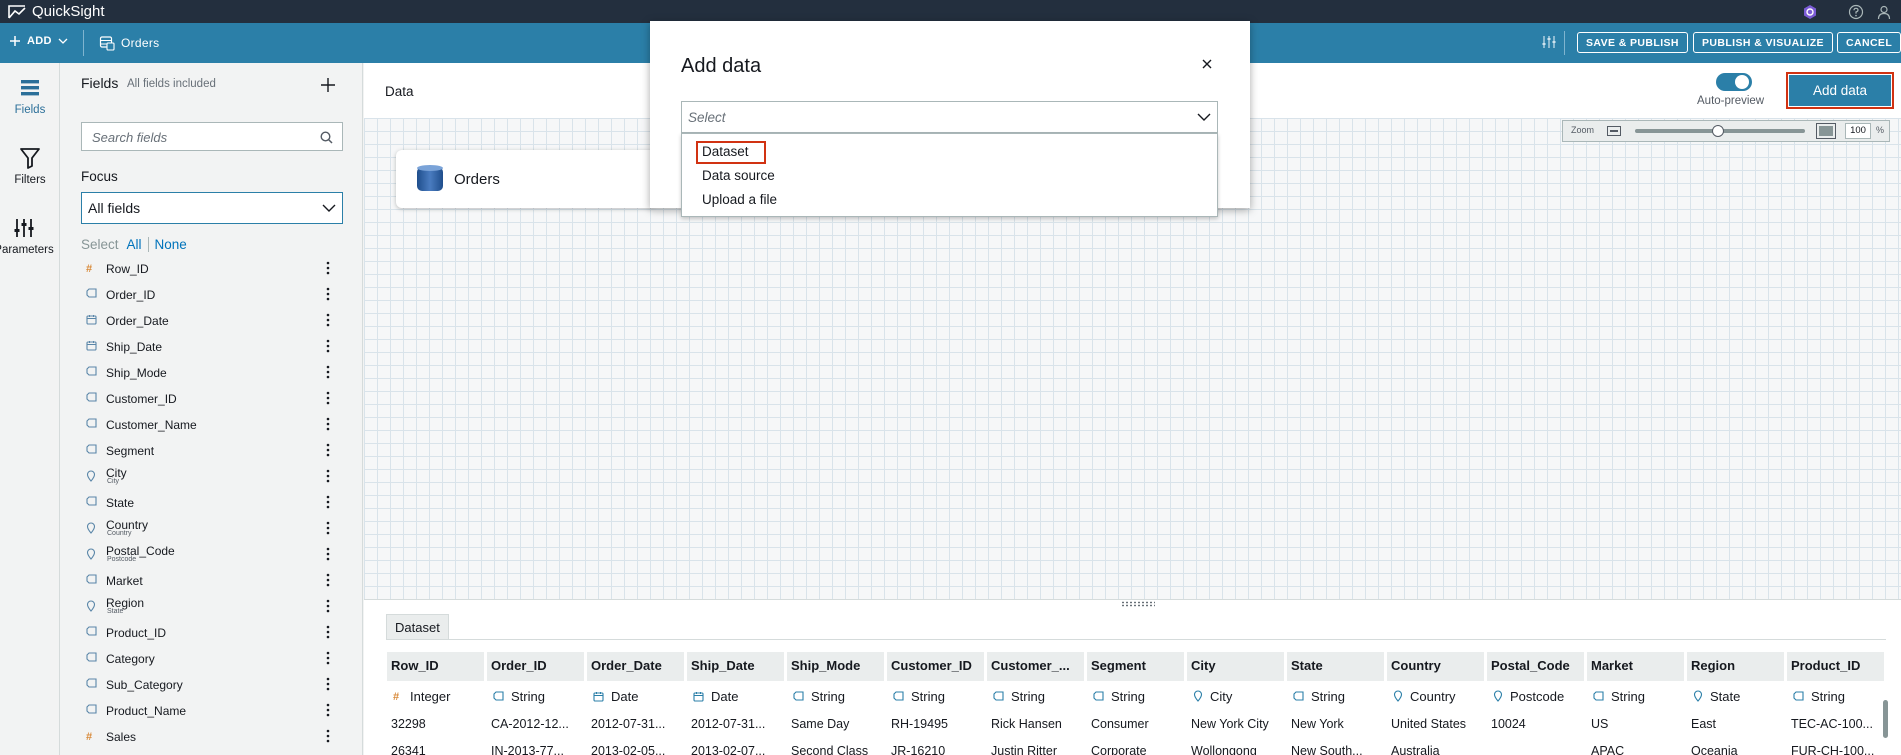 Image resolution: width=1901 pixels, height=755 pixels. What do you see at coordinates (1632, 42) in the screenshot?
I see `save-publish-button: SAVE & PUBLISH` at bounding box center [1632, 42].